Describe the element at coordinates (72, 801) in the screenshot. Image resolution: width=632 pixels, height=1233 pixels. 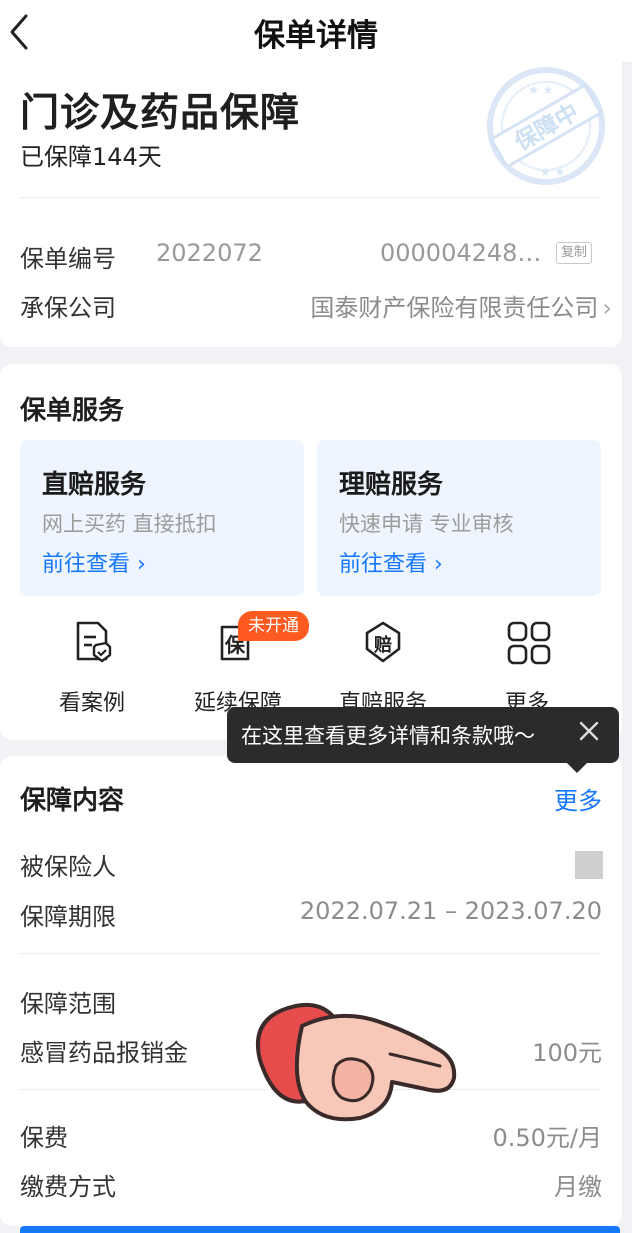
I see `coverage-title: 保障内容` at that location.